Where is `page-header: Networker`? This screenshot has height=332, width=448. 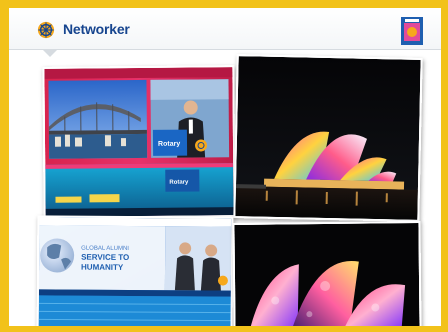 page-header: Networker is located at coordinates (225, 29).